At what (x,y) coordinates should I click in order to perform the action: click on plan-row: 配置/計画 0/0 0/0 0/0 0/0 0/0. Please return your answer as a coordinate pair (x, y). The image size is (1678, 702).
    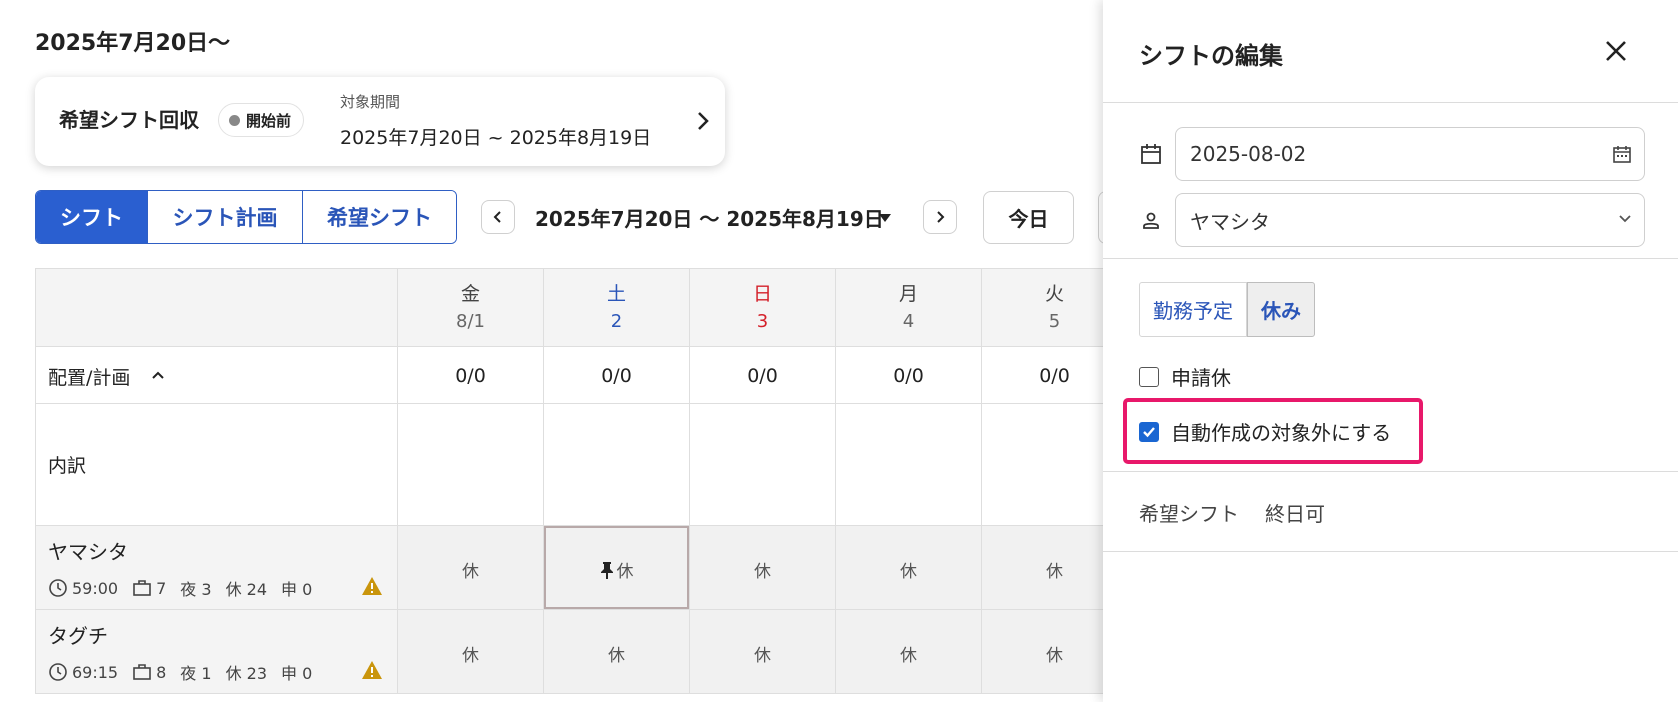
    Looking at the image, I should click on (582, 375).